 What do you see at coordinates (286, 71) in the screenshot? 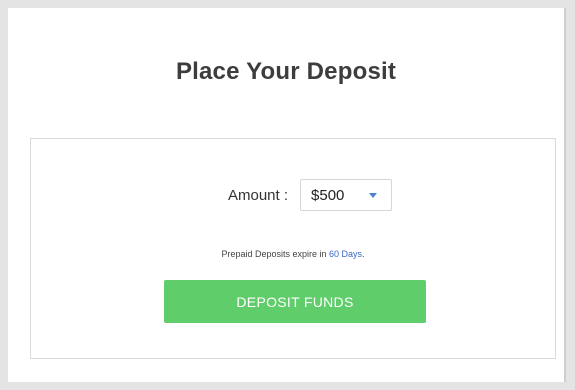
I see `page-title: Place Your Deposit` at bounding box center [286, 71].